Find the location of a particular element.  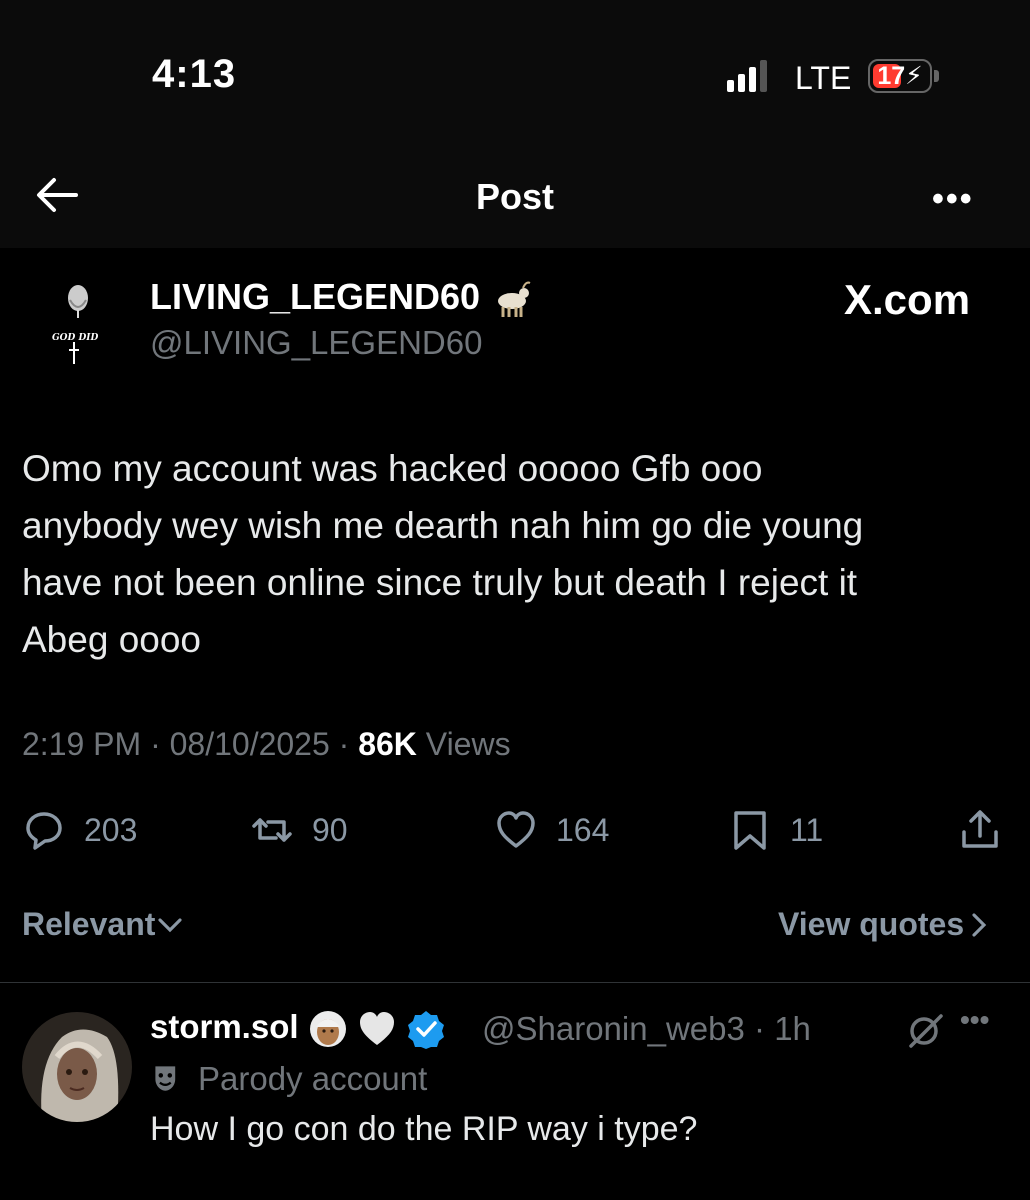

sort-relevant-dropdown: Relevant is located at coordinates (103, 924).